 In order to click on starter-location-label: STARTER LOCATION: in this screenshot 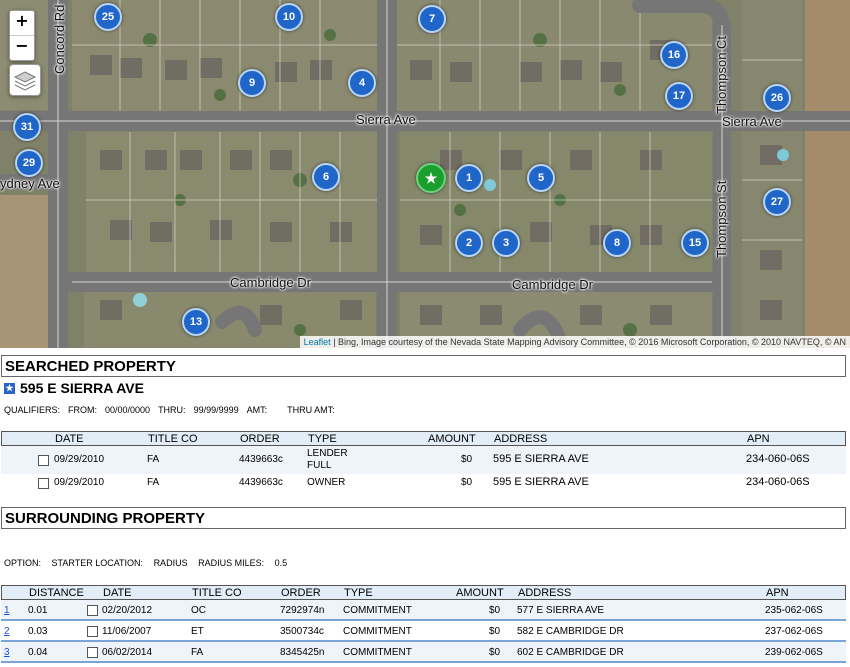, I will do `click(97, 563)`.